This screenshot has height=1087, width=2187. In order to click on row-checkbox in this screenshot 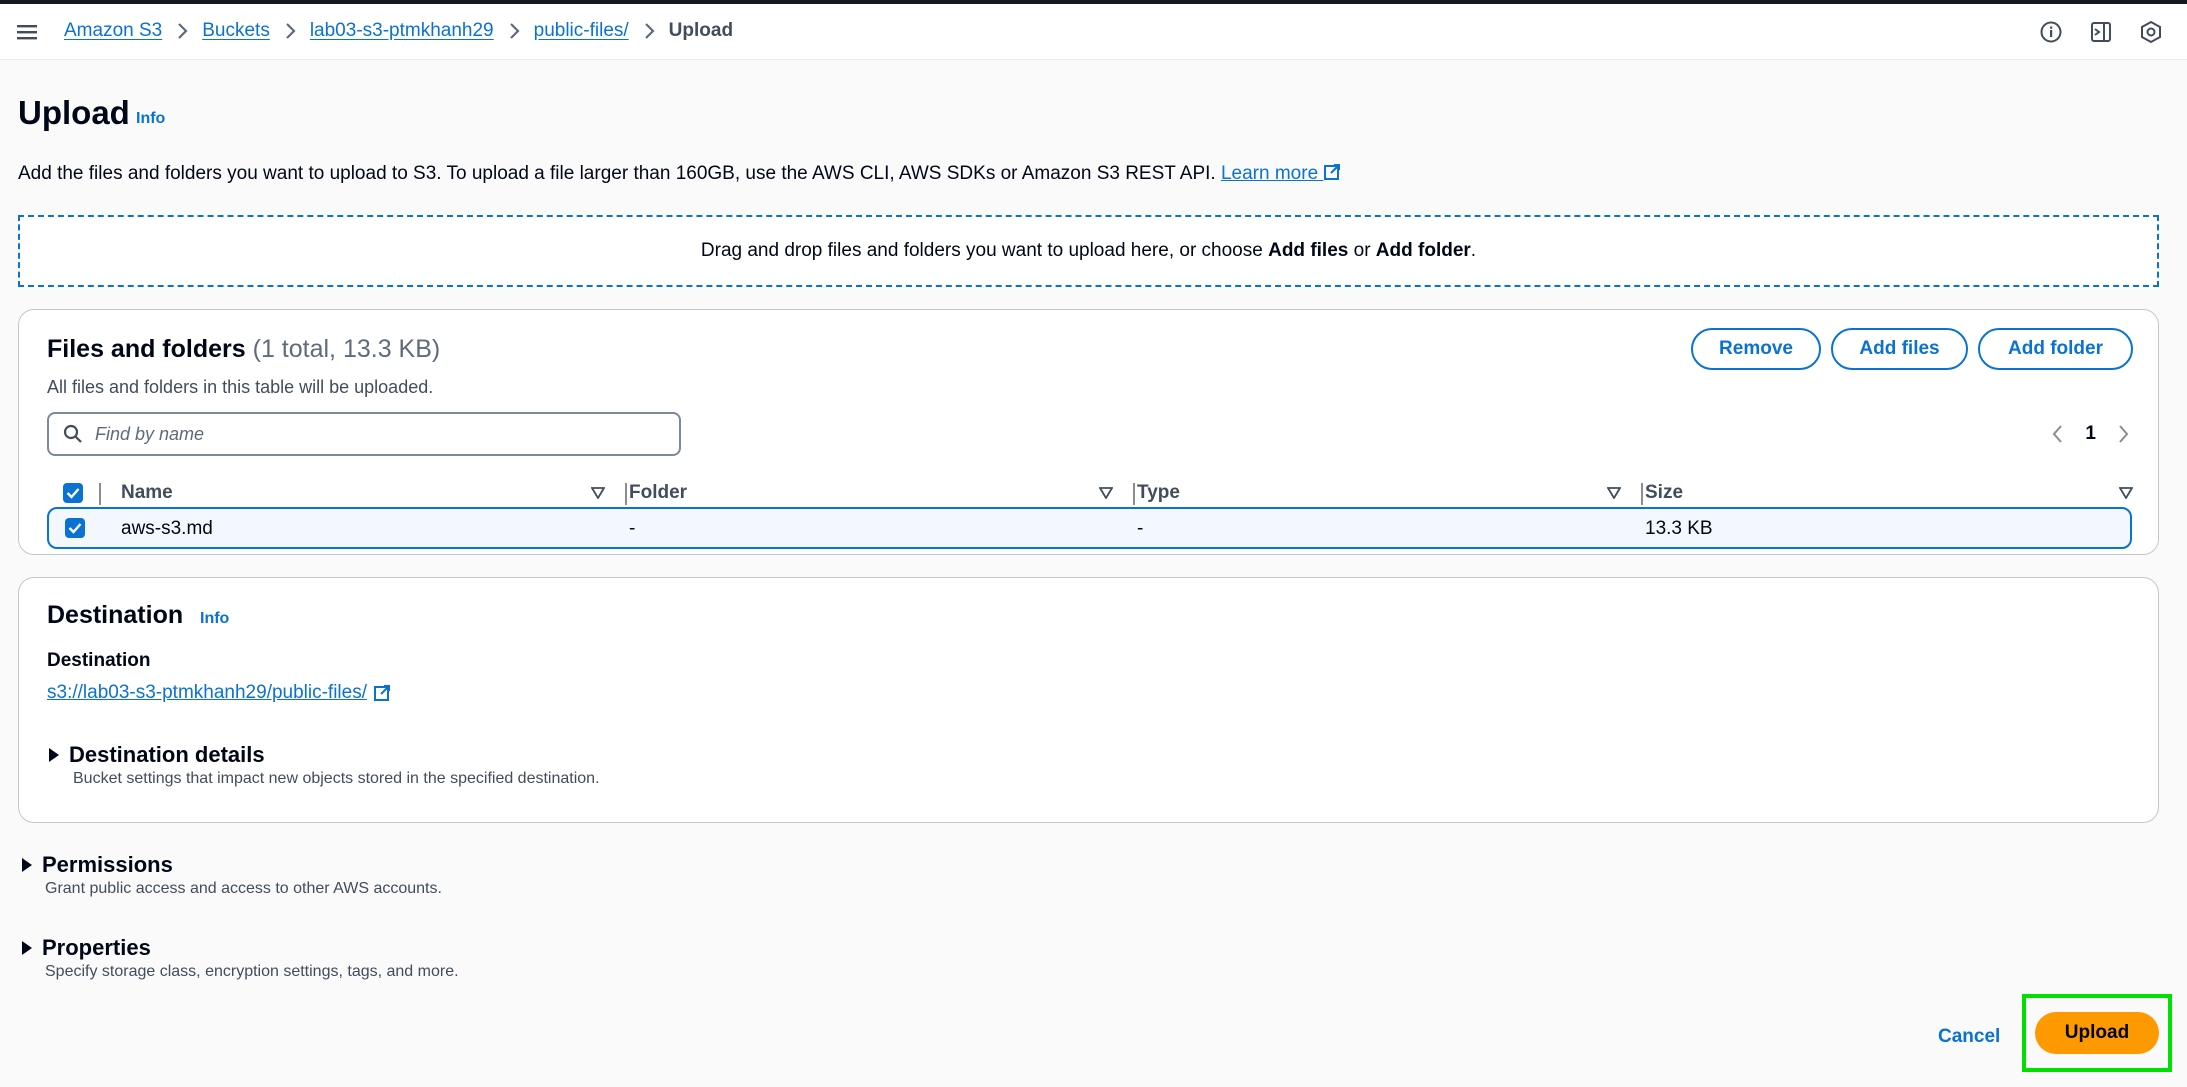, I will do `click(75, 528)`.